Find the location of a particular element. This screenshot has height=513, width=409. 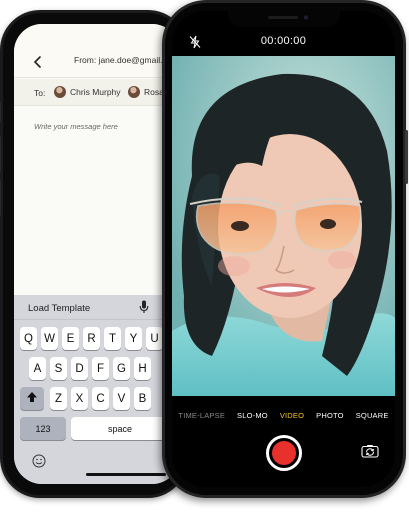

key-g: G is located at coordinates (121, 368).